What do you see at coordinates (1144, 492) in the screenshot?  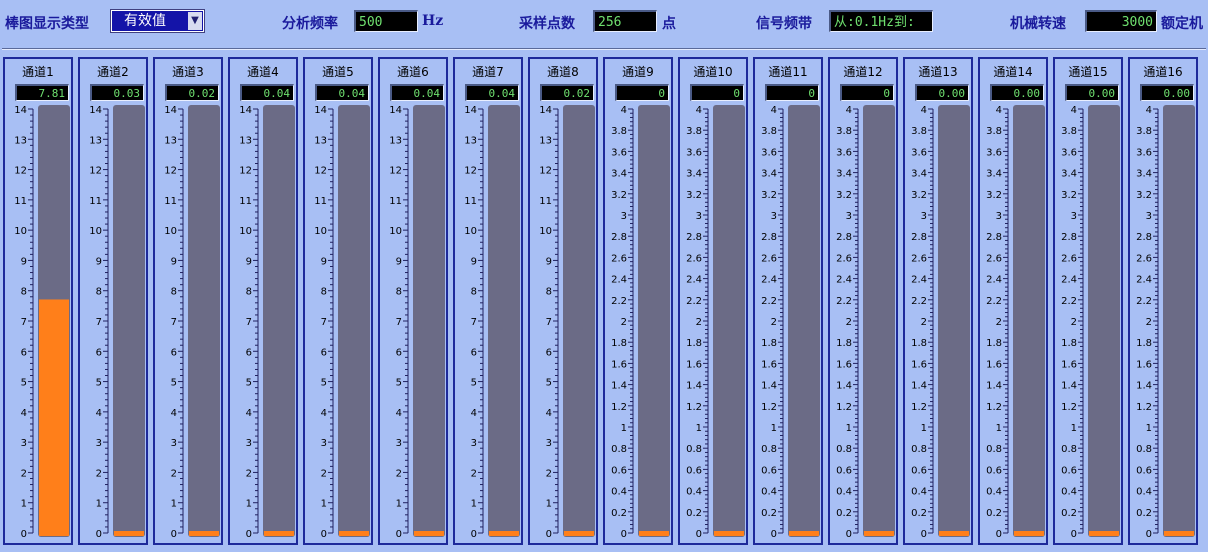 I see `tick-label: 0.4` at bounding box center [1144, 492].